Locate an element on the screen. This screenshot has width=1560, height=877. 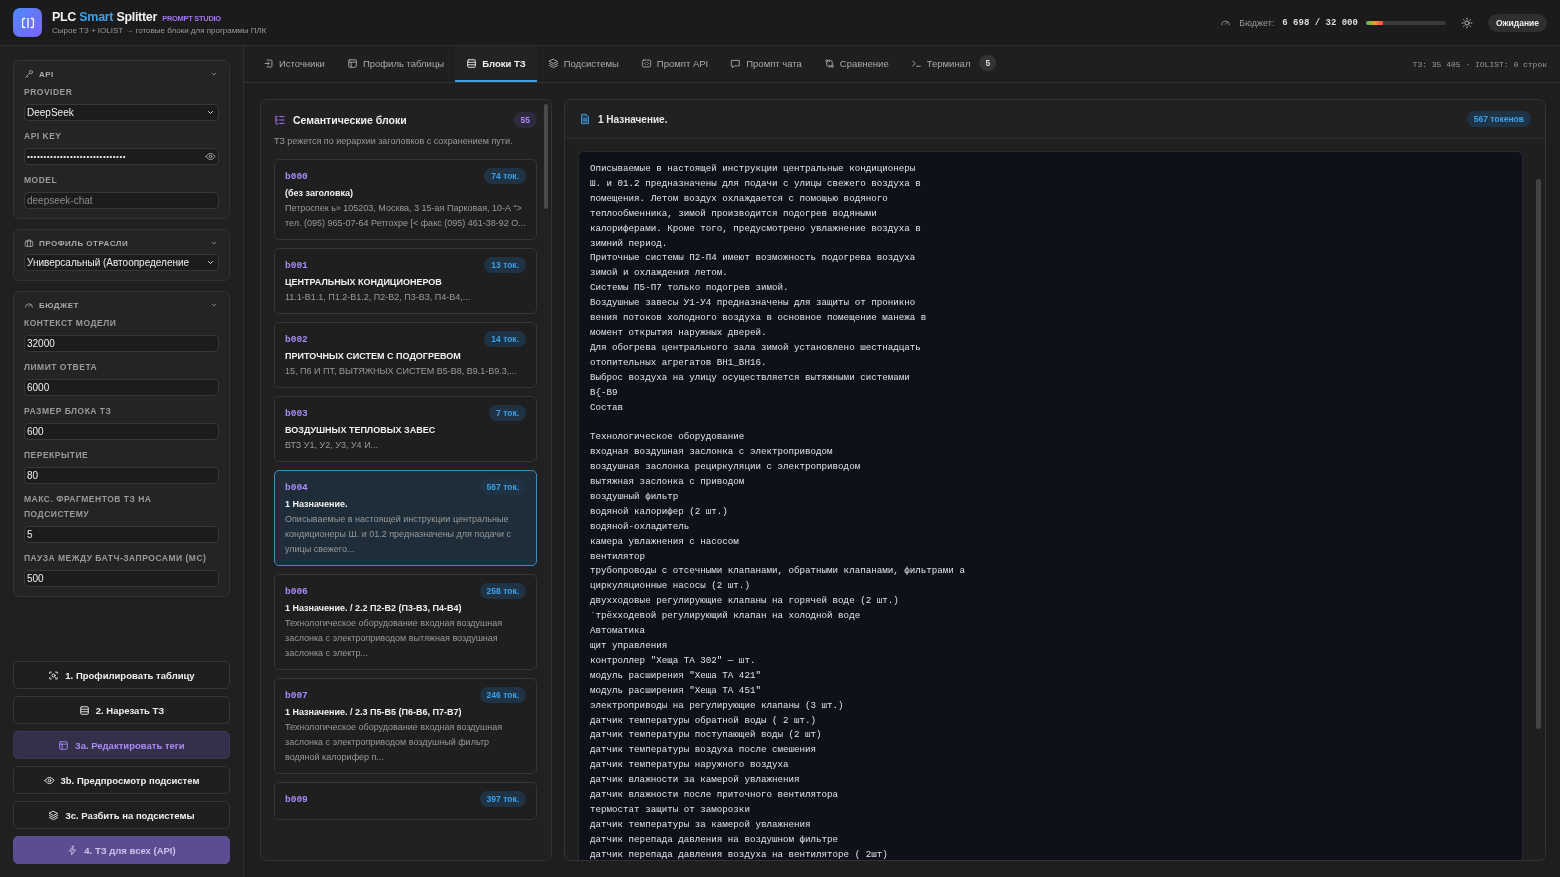
tab: Сравнение is located at coordinates (856, 64).